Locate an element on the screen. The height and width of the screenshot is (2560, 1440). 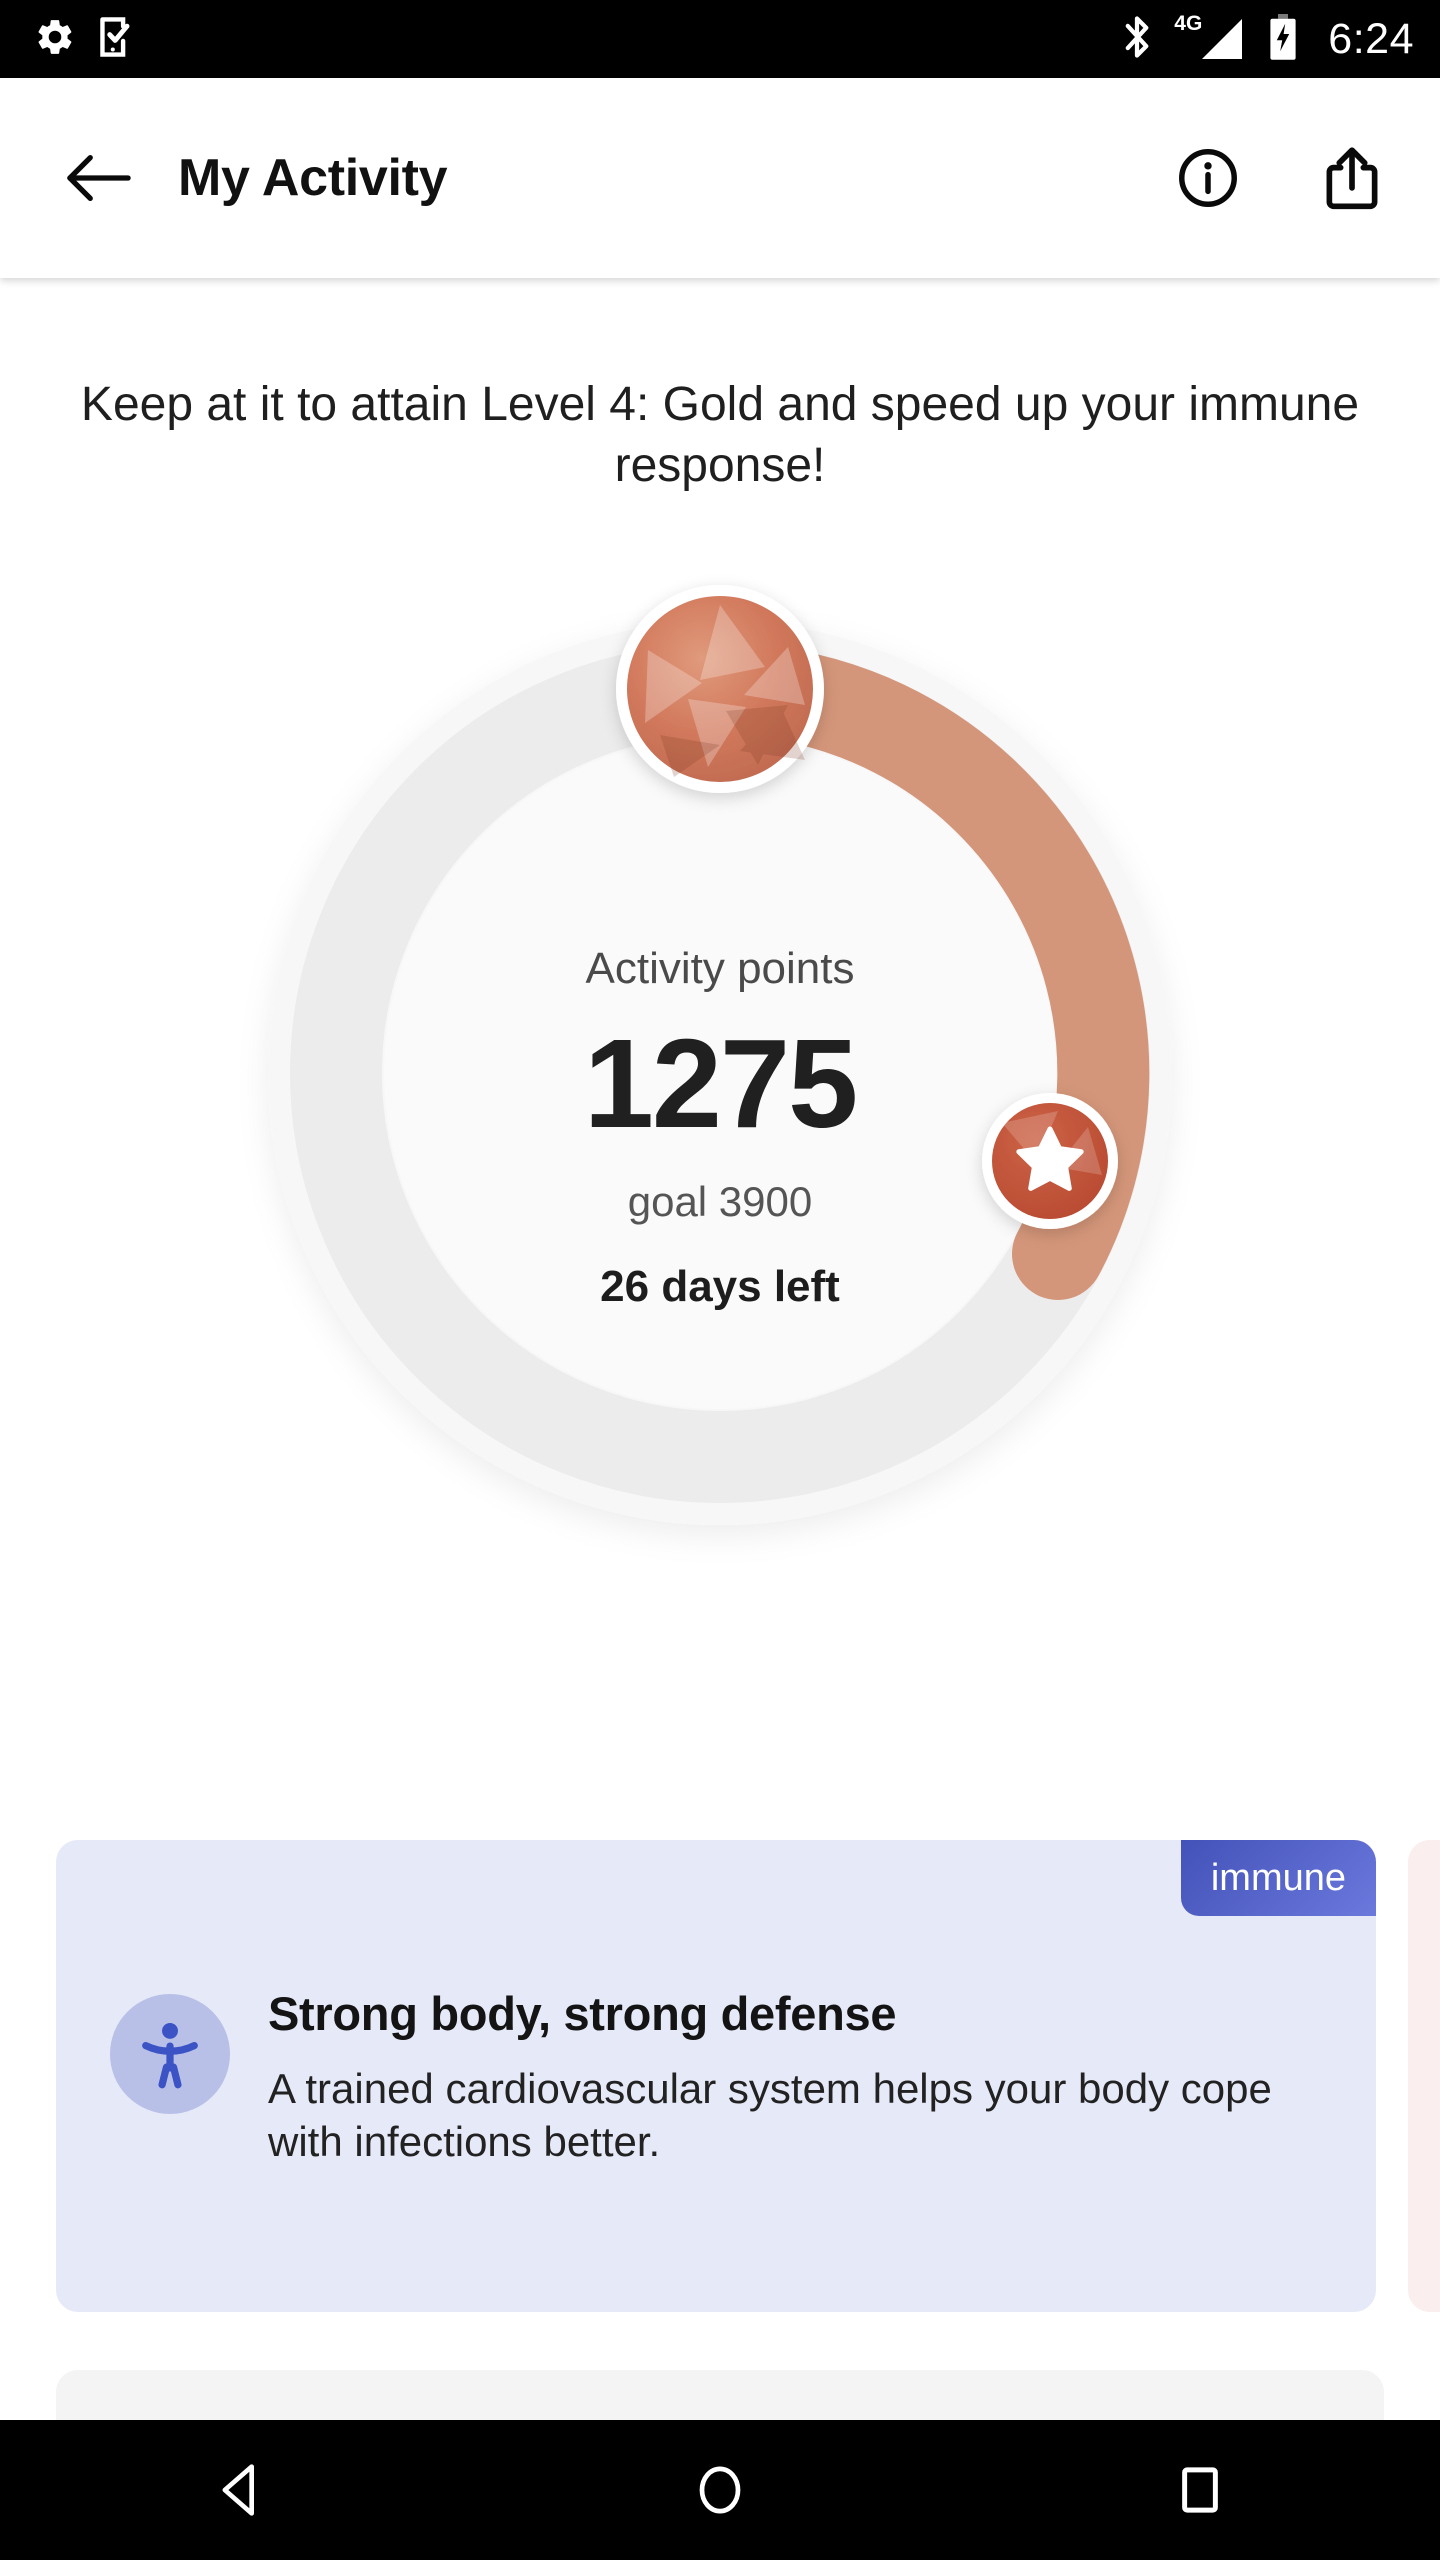
accessibility-icon is located at coordinates (170, 2054).